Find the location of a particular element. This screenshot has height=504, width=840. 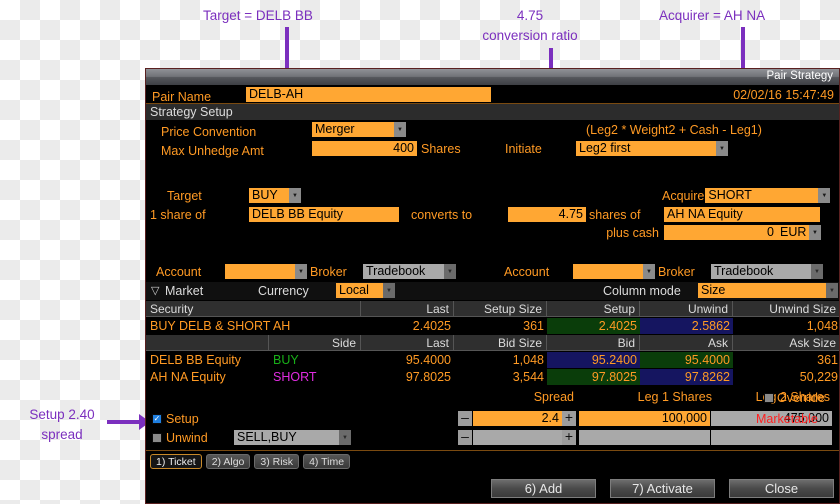

cash-currency-value: EUR is located at coordinates (793, 232).